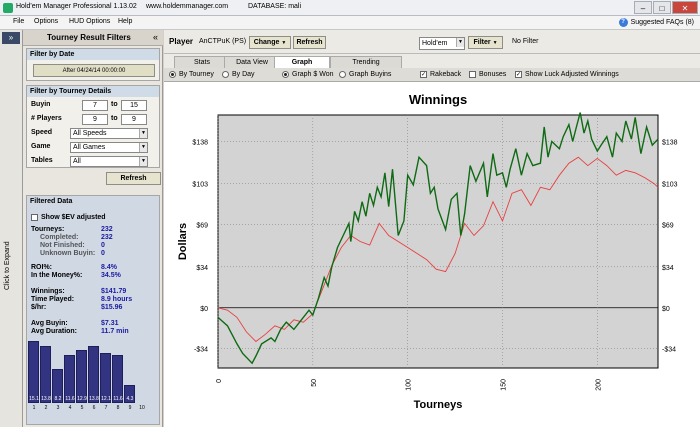 Image resolution: width=700 pixels, height=427 pixels. Describe the element at coordinates (133, 178) in the screenshot. I see `filters-refresh-button: Refresh` at that location.